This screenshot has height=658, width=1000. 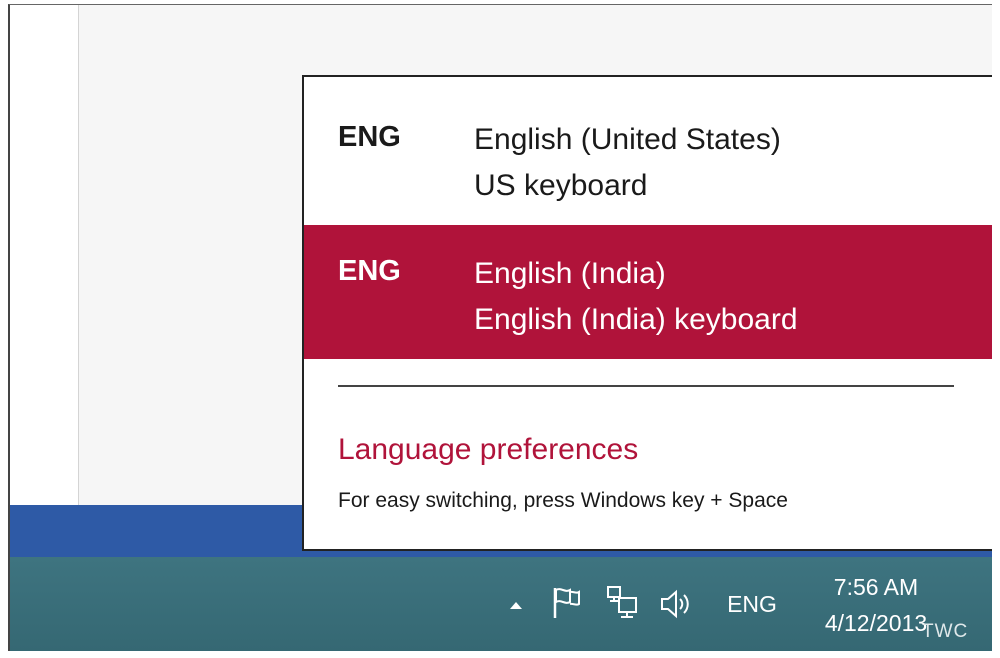 I want to click on language-option-english-us: ENG English (United States) US keyboard, so click(x=648, y=158).